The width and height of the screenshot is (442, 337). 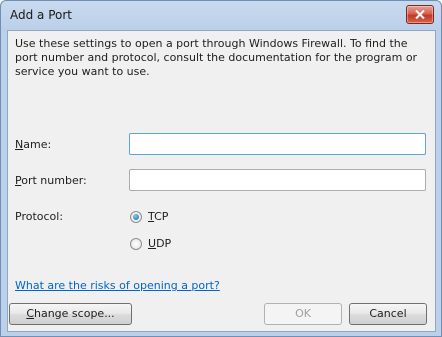 I want to click on udp-radio, so click(x=136, y=244).